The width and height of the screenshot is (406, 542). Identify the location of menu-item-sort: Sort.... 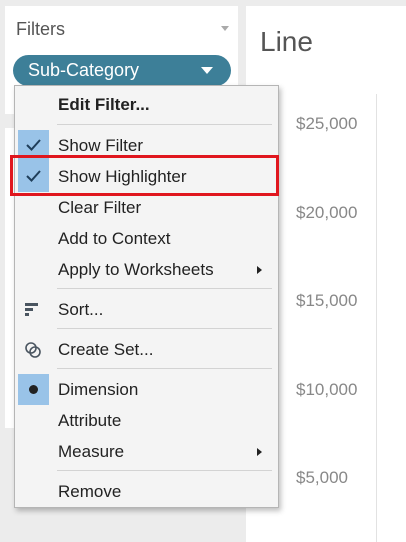
(146, 309).